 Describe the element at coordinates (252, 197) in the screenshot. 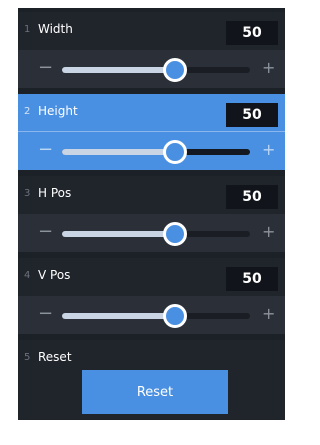

I see `hpos-value-input: 50` at that location.